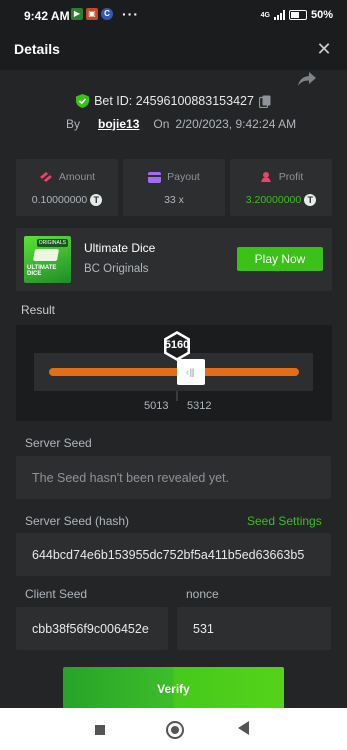  I want to click on stat-payout: Payout 33 x, so click(174, 187).